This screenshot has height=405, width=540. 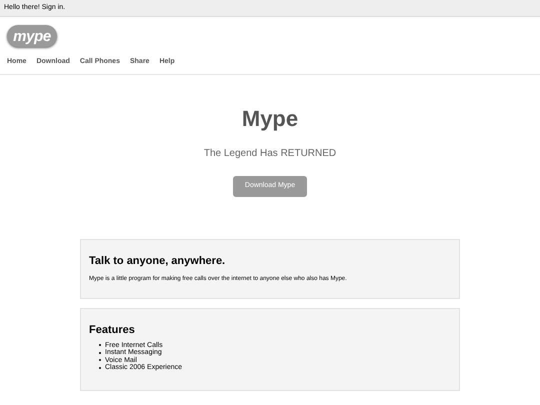 I want to click on hero-title: Mype, so click(x=270, y=119).